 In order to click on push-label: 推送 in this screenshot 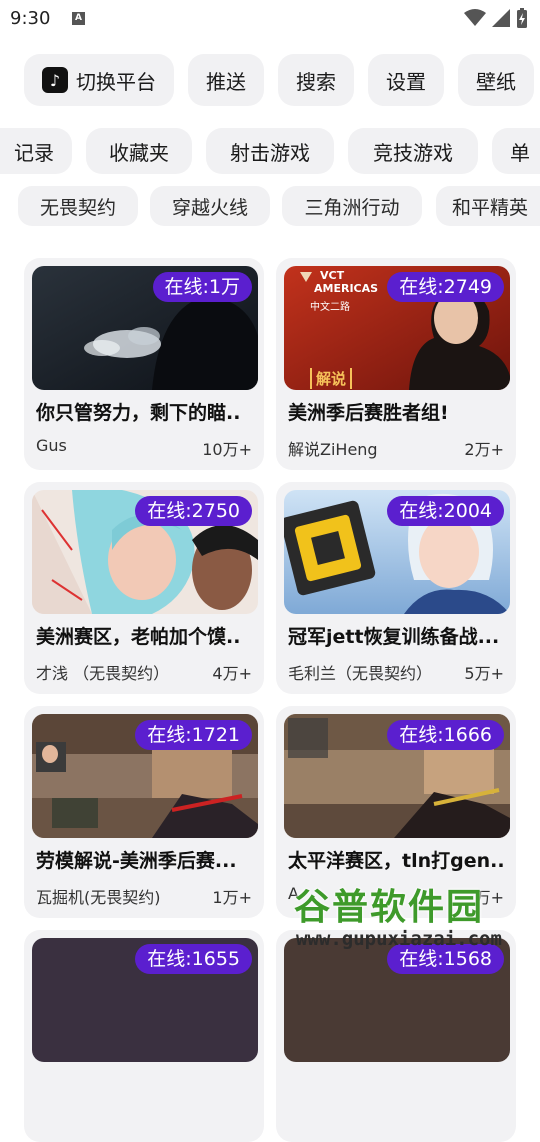, I will do `click(226, 81)`.